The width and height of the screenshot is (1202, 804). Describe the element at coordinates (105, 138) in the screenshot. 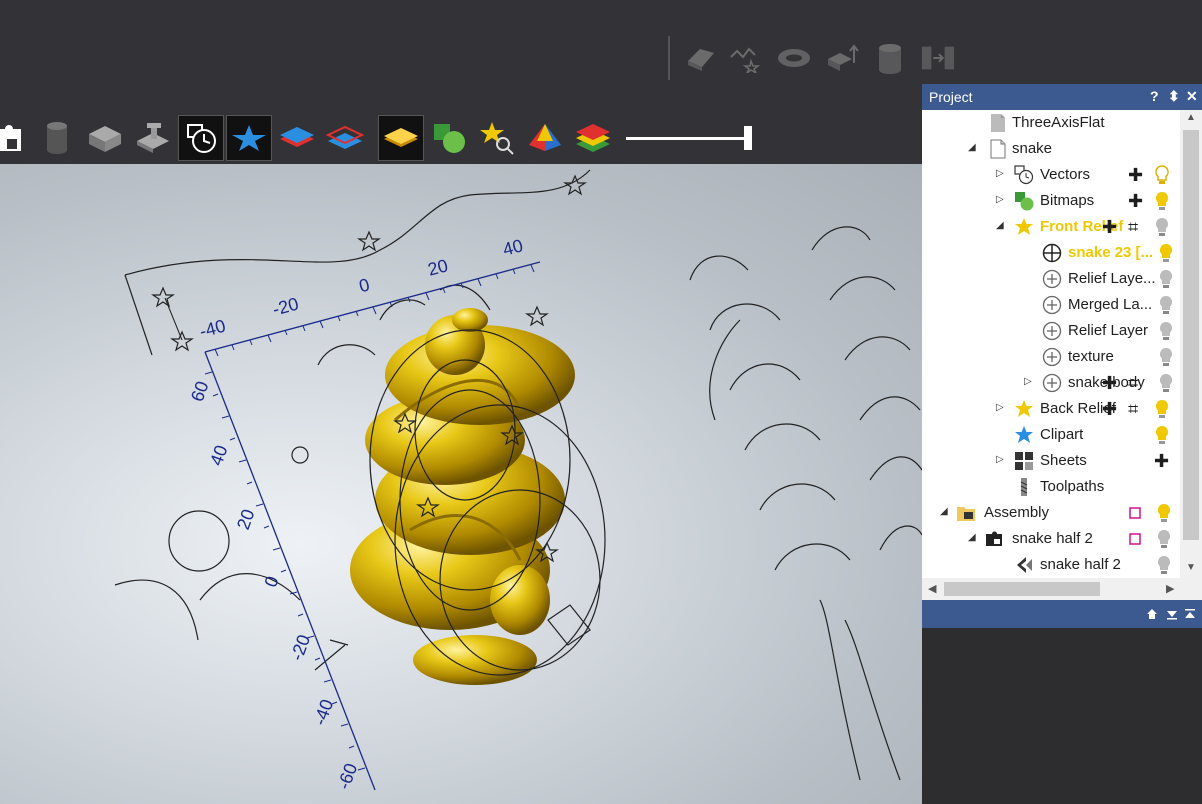

I see `block-icon` at that location.